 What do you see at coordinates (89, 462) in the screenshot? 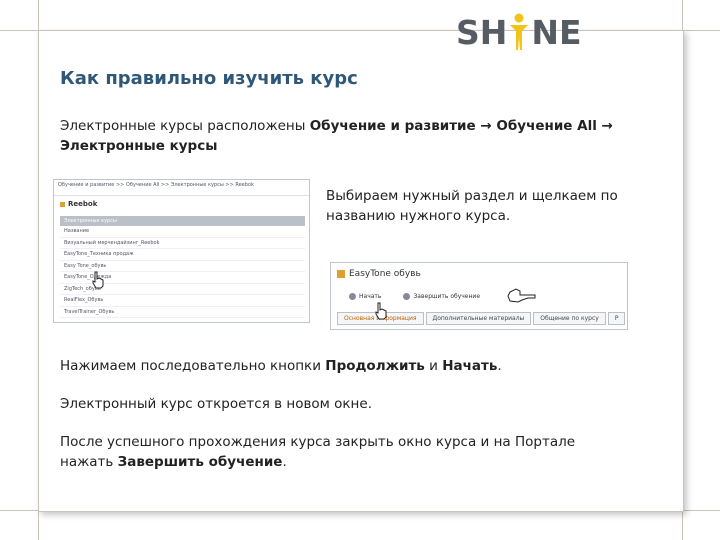
I see `step3-line2-prefix: нажать` at bounding box center [89, 462].